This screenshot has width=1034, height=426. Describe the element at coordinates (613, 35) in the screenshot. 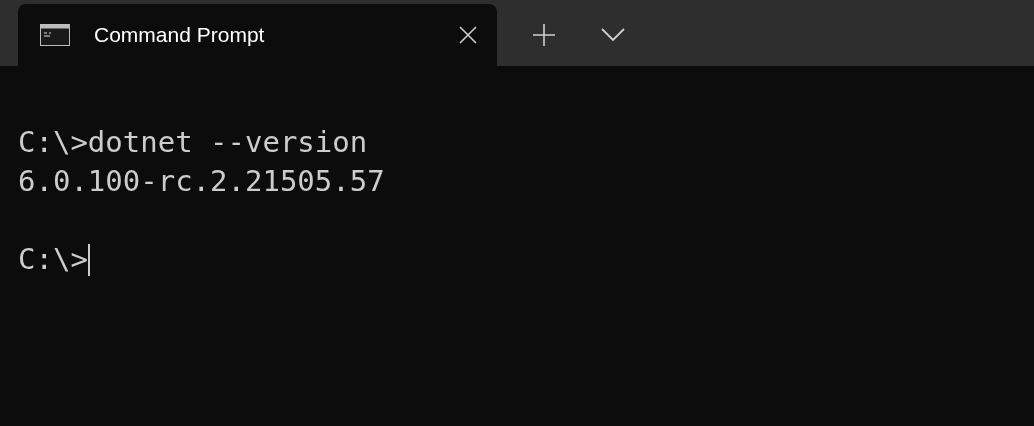

I see `chevron-down-icon` at that location.